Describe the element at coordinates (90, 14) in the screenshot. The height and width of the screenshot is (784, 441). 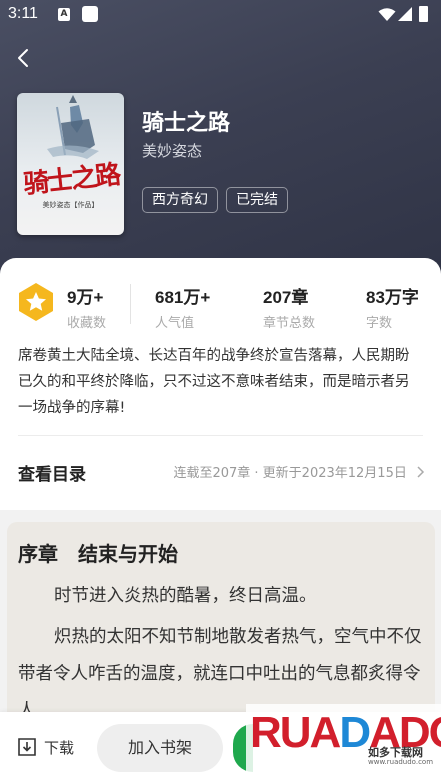
I see `notification-square-icon` at that location.